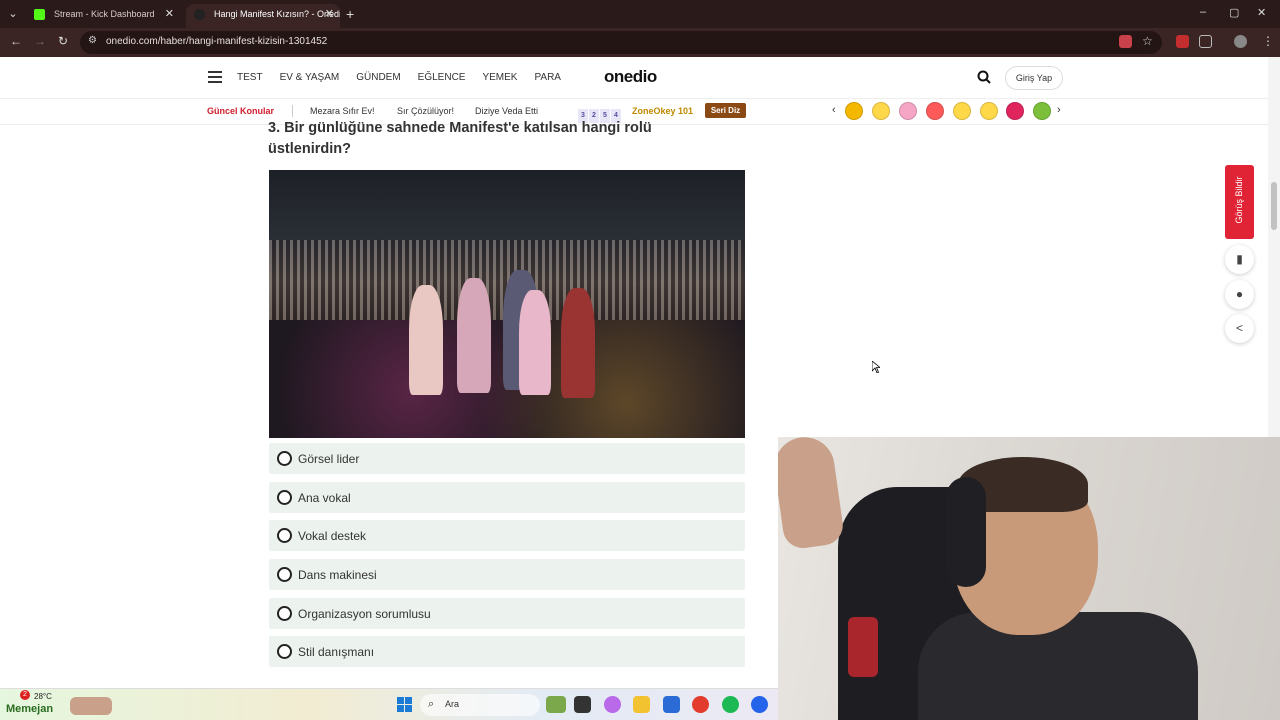  I want to click on cast-icon, so click(1125, 41).